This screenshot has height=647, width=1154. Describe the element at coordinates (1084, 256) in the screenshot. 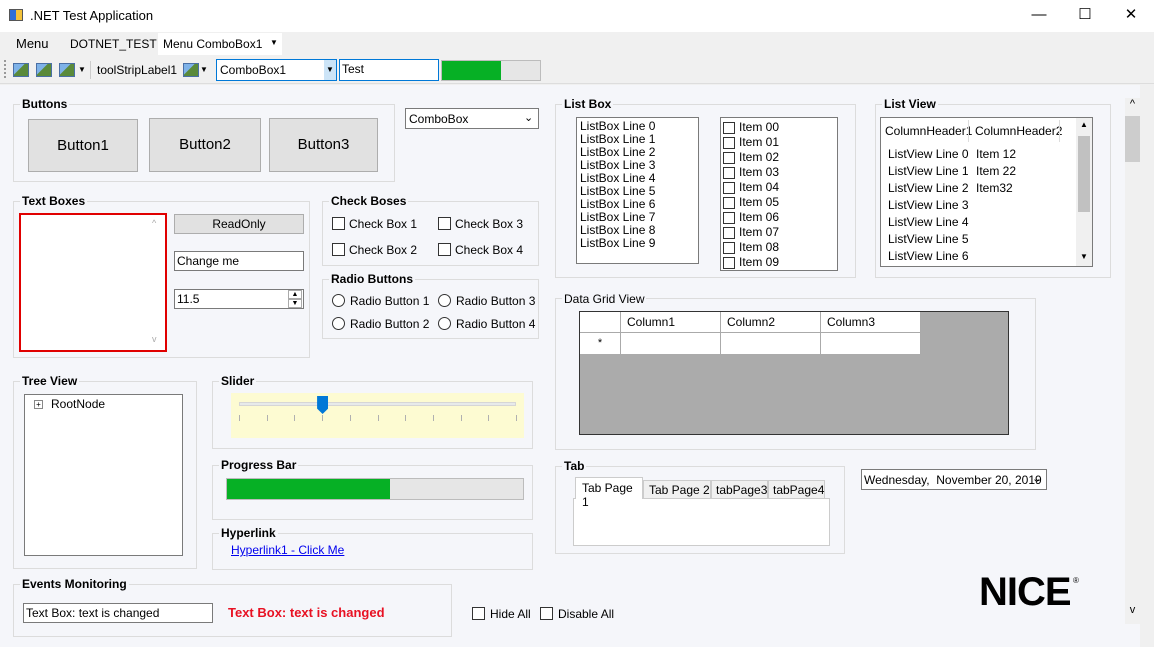

I see `scroll-down-icon: ▼` at that location.